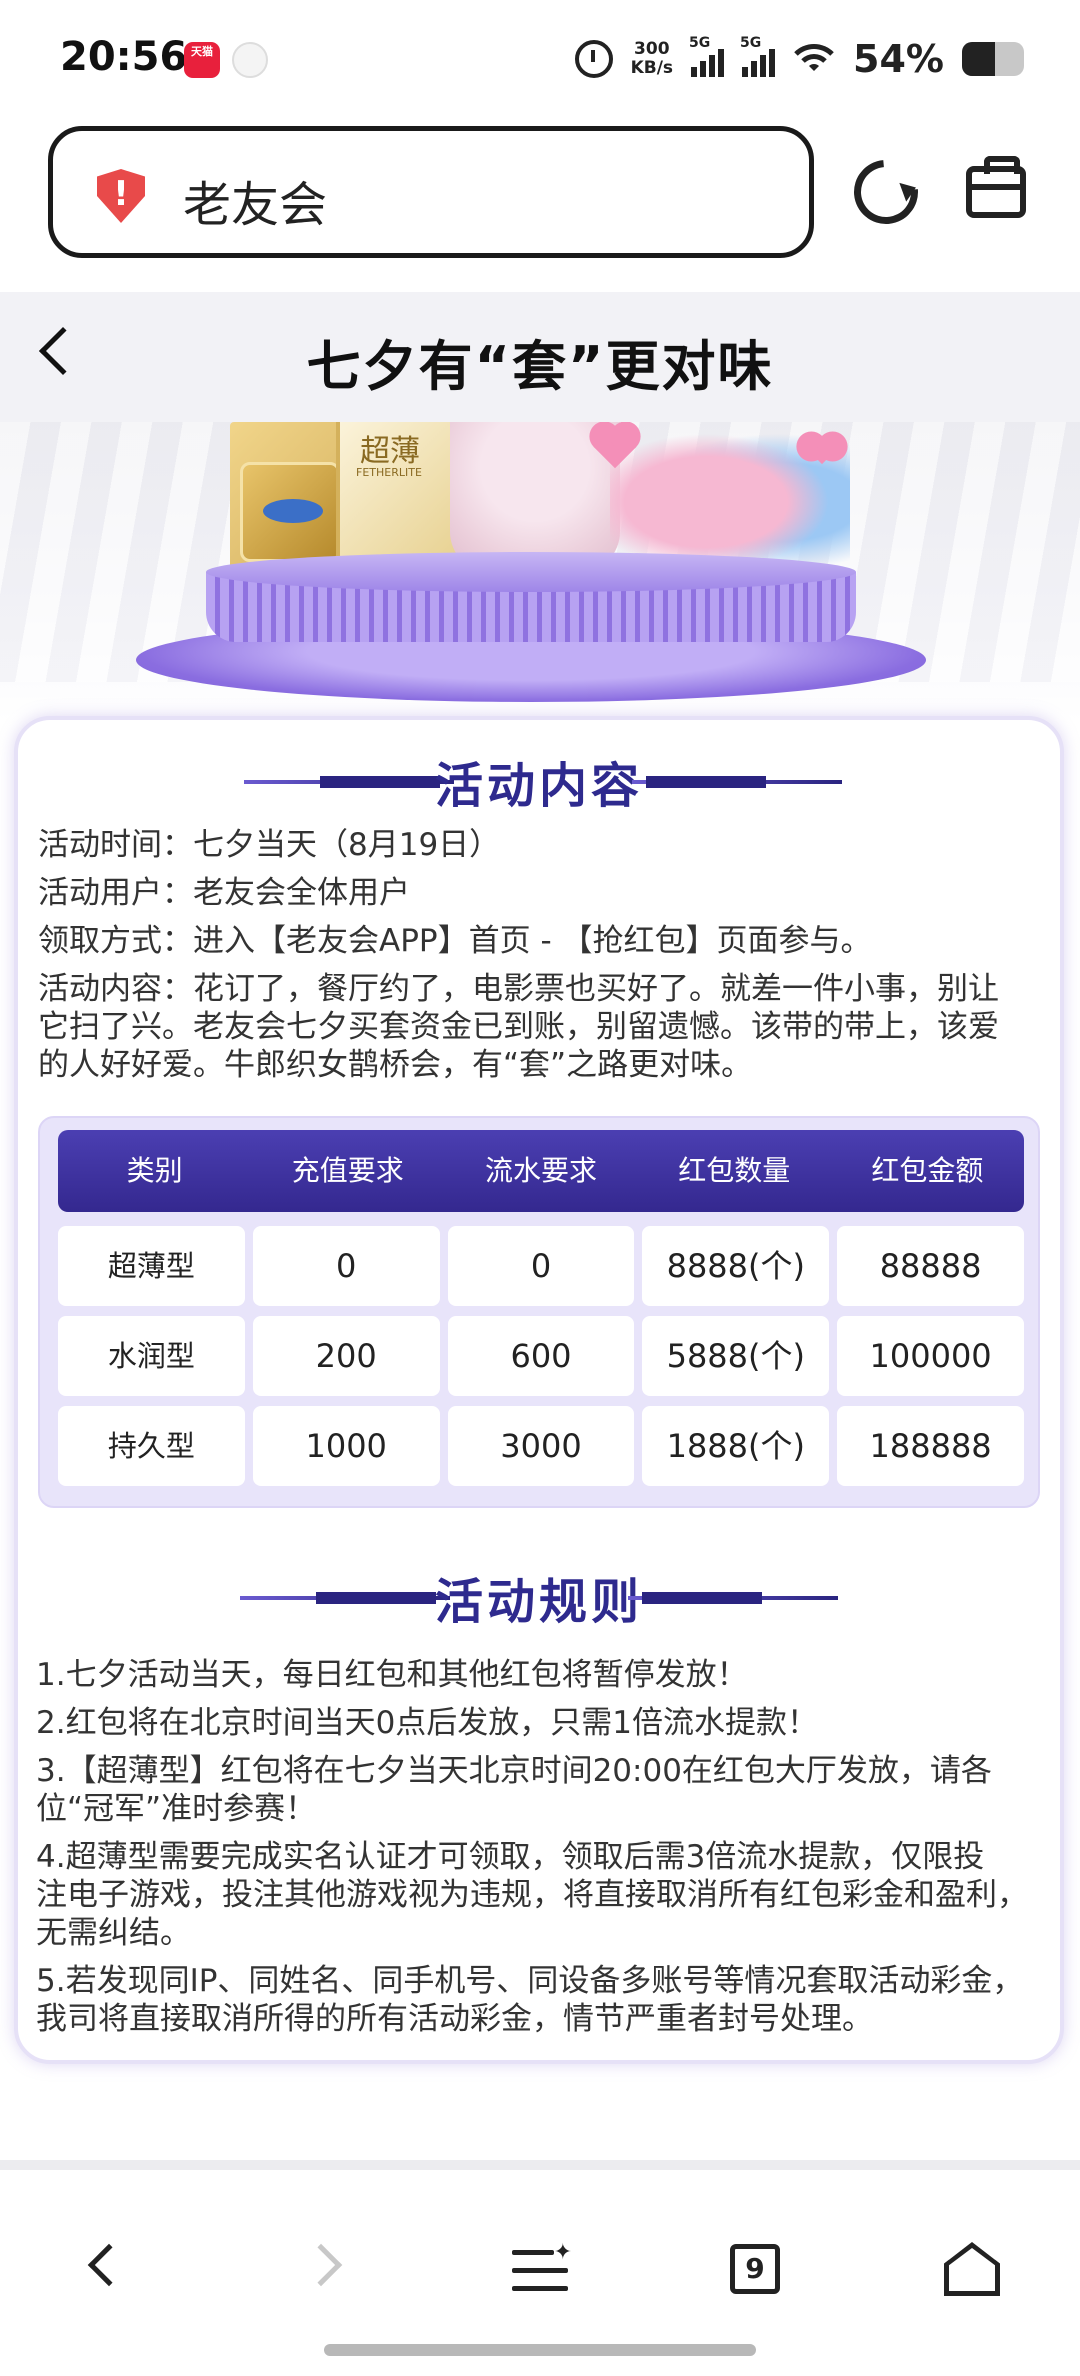 Image resolution: width=1080 pixels, height=2376 pixels. What do you see at coordinates (431, 192) in the screenshot?
I see `address-bar: ! 老友会` at bounding box center [431, 192].